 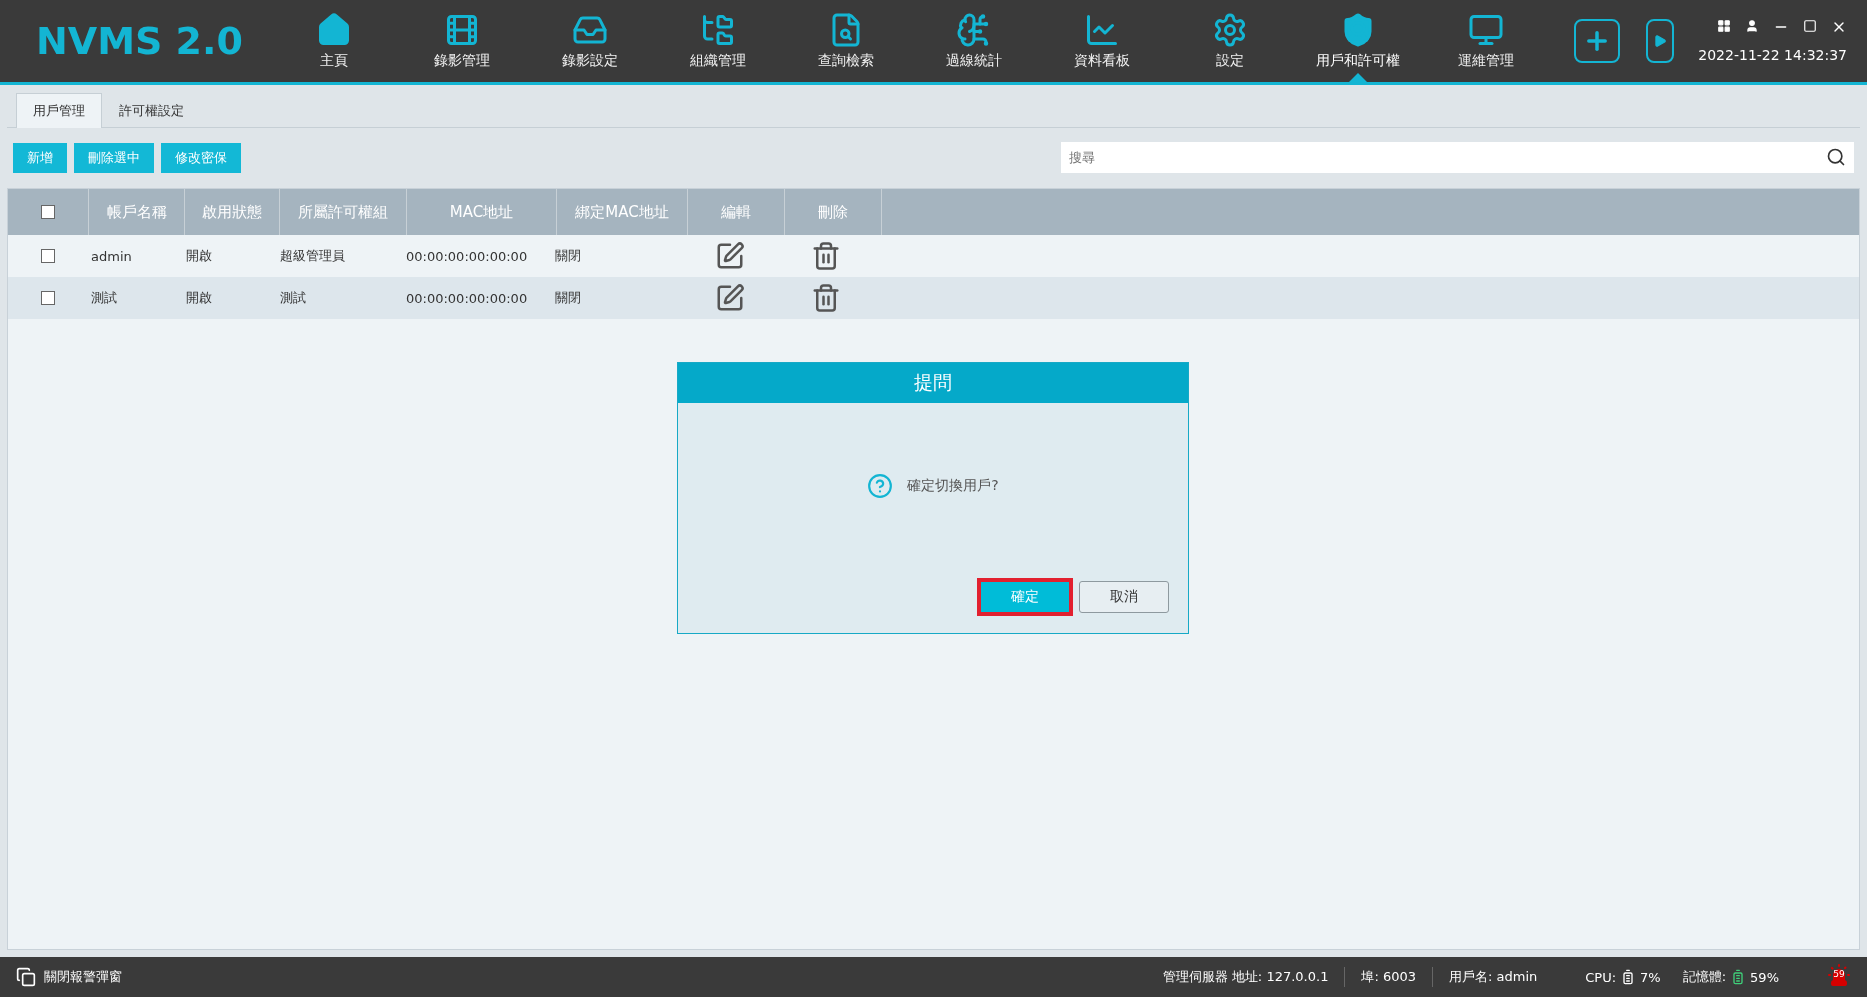 I want to click on select-all-checkbox, so click(x=48, y=212).